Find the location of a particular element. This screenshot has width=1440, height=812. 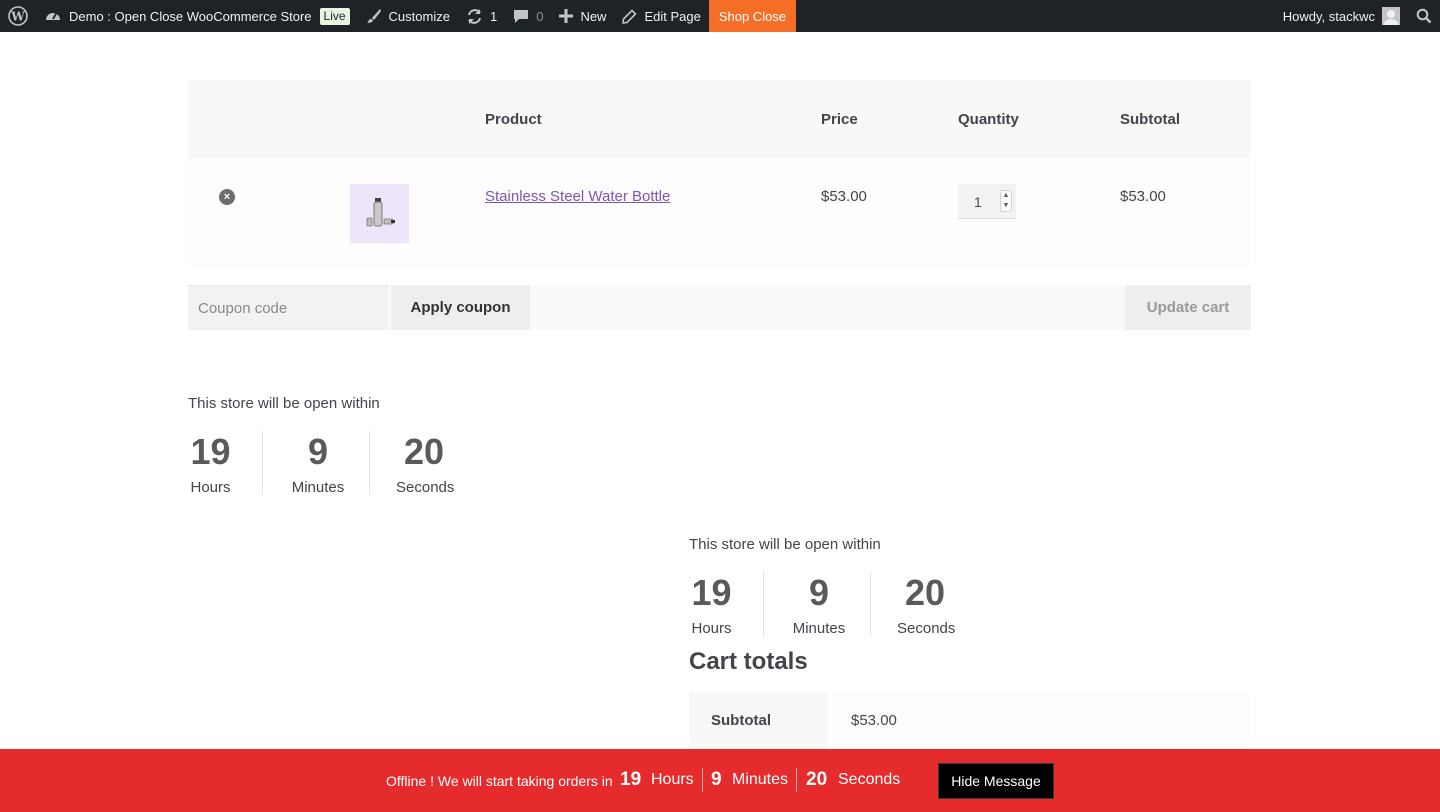

edit-page-link: Edit Page is located at coordinates (661, 16).